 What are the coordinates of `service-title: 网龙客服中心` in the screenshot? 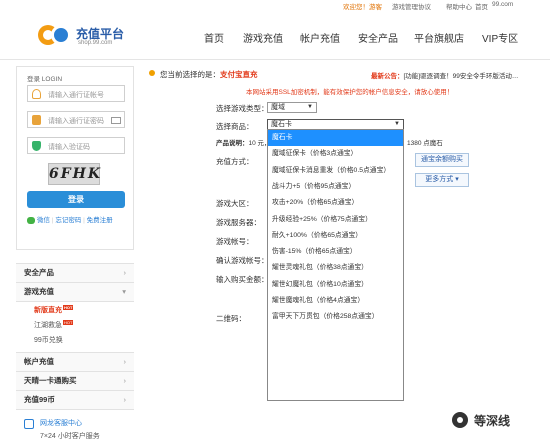 It's located at (61, 423).